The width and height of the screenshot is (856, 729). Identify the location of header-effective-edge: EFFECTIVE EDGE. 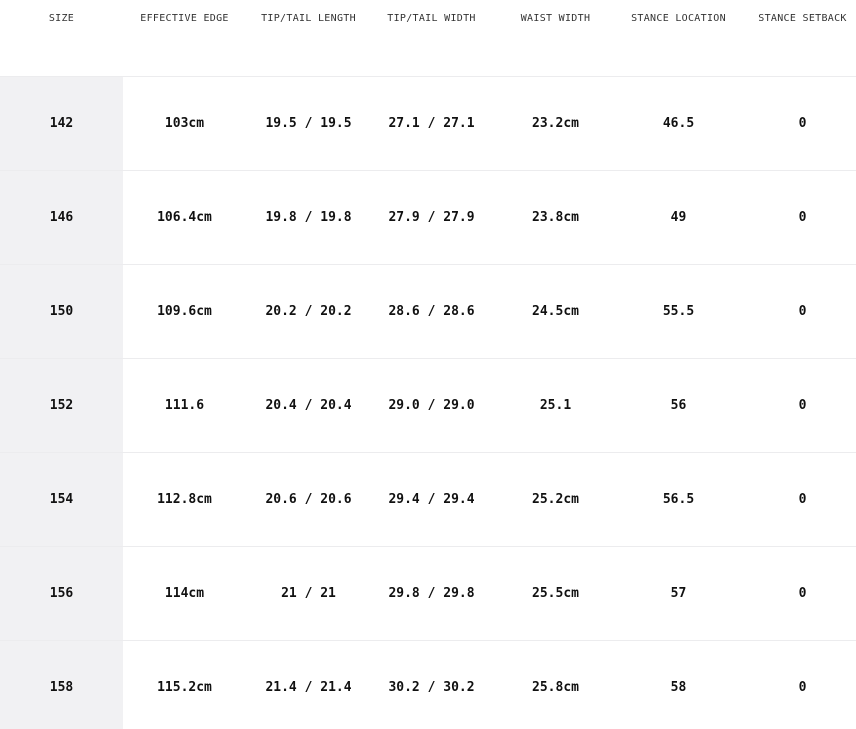
(184, 18).